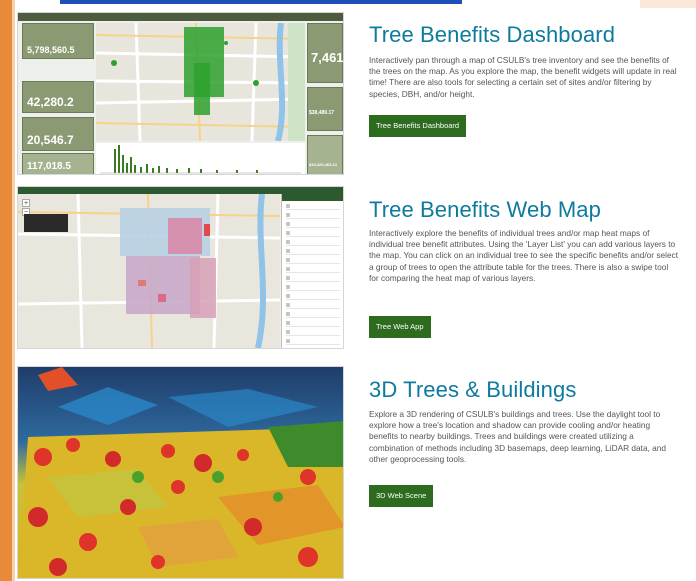 This screenshot has height=581, width=696. I want to click on stat-card-1: 5,798,560.5, so click(58, 41).